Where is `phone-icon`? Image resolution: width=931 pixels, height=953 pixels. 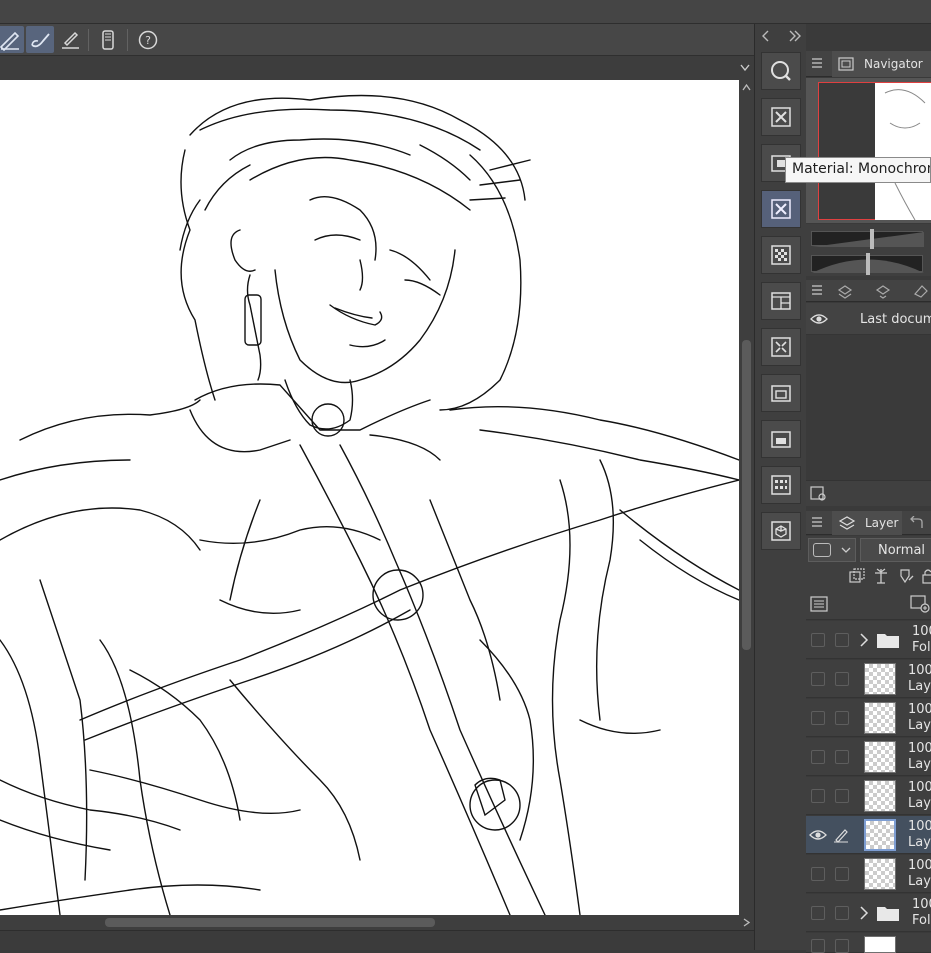 phone-icon is located at coordinates (108, 39).